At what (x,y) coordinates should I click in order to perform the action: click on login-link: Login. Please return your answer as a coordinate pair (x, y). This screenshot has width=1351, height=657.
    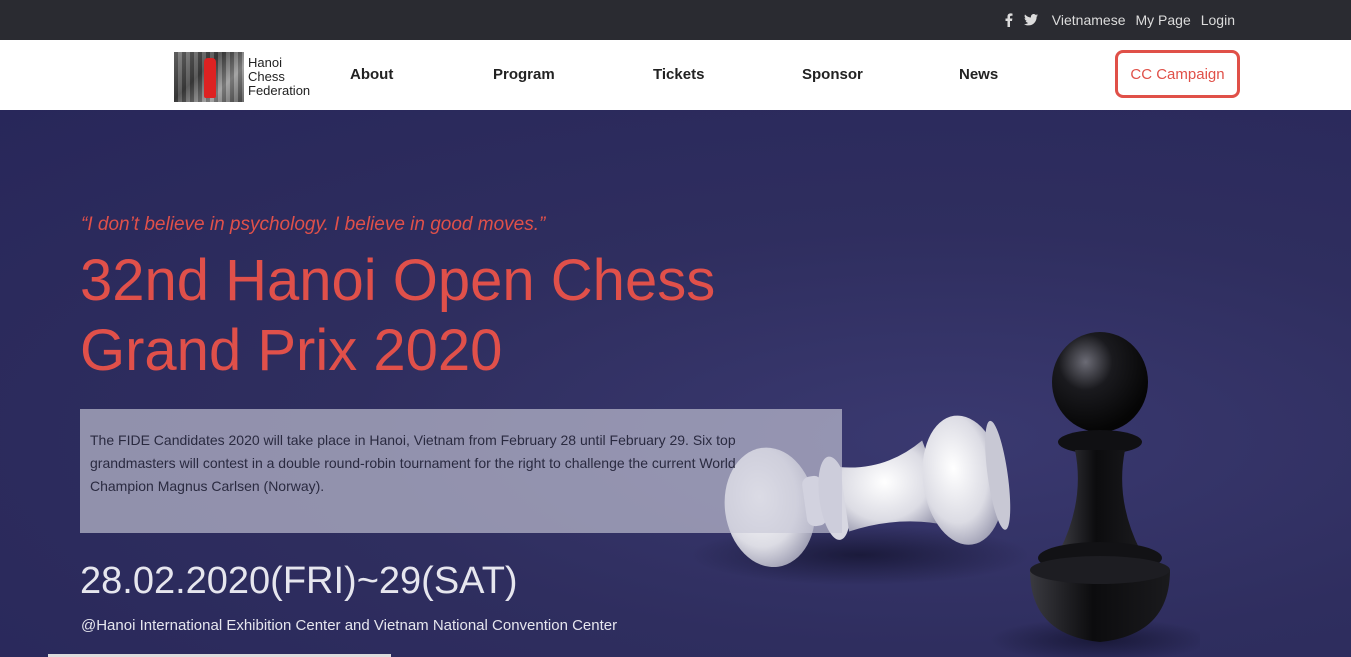
    Looking at the image, I should click on (1218, 20).